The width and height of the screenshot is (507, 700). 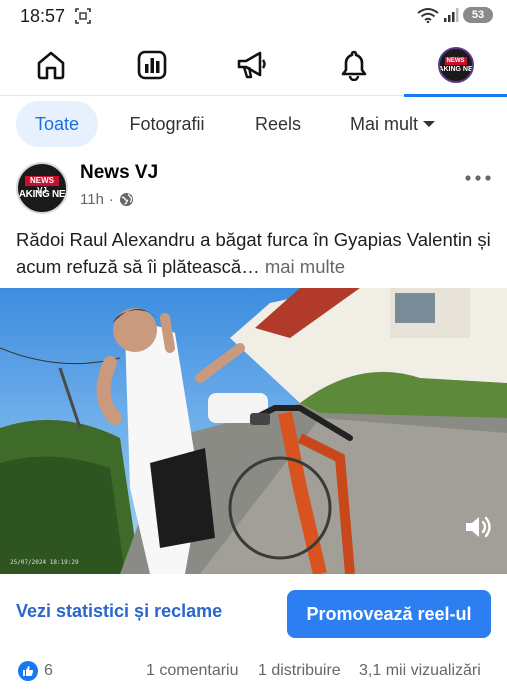 What do you see at coordinates (305, 266) in the screenshot?
I see `see-more-link: mai multe` at bounding box center [305, 266].